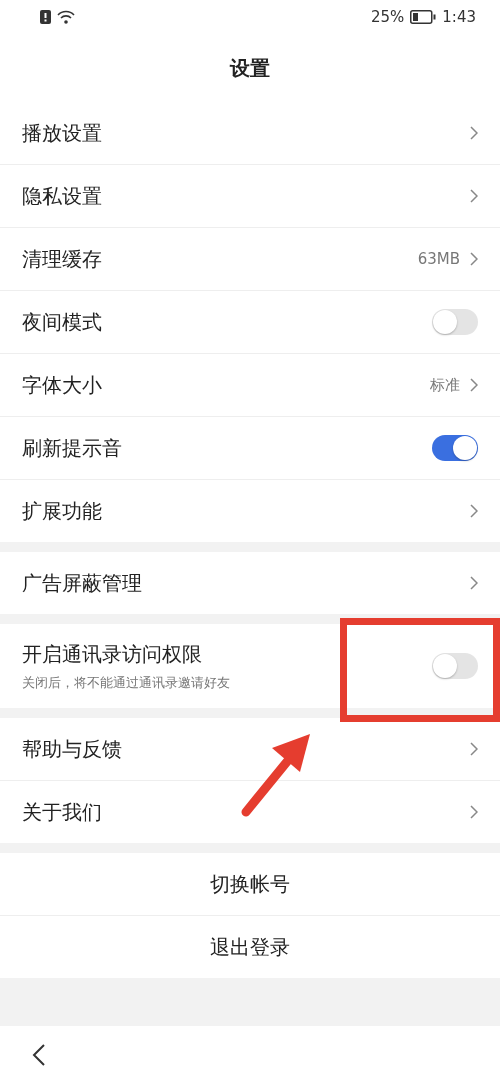  I want to click on row-label: 播放设置, so click(62, 133).